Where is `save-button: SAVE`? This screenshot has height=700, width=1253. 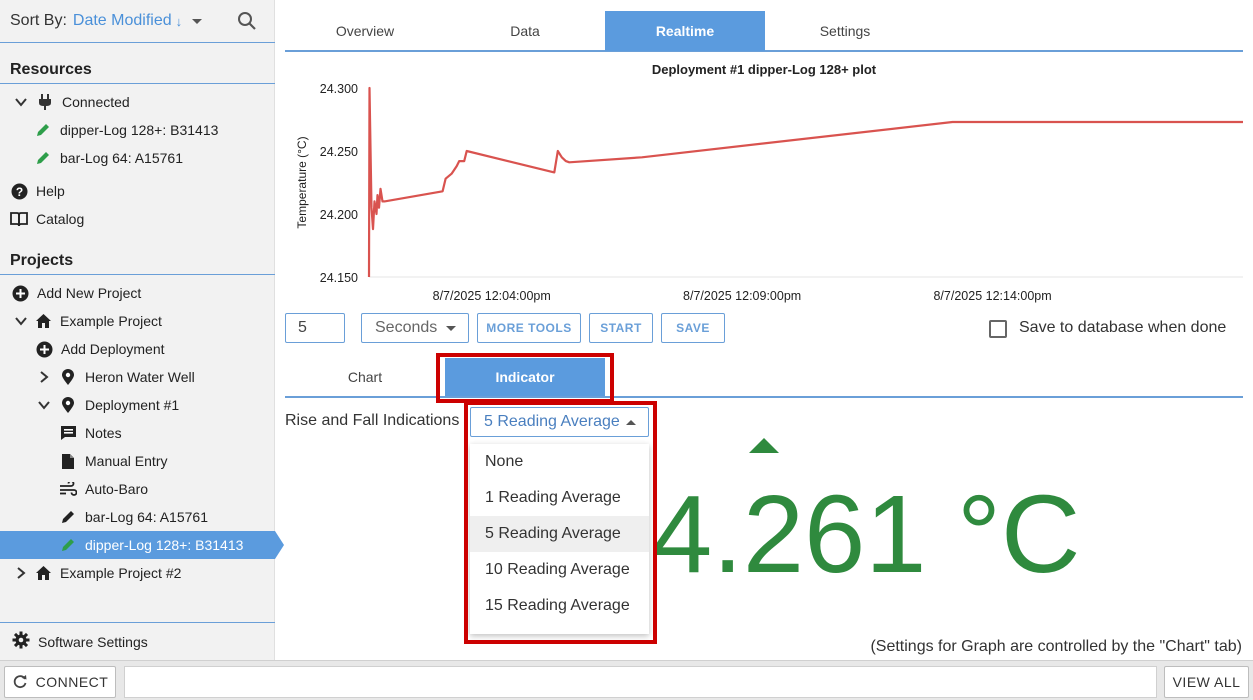 save-button: SAVE is located at coordinates (693, 328).